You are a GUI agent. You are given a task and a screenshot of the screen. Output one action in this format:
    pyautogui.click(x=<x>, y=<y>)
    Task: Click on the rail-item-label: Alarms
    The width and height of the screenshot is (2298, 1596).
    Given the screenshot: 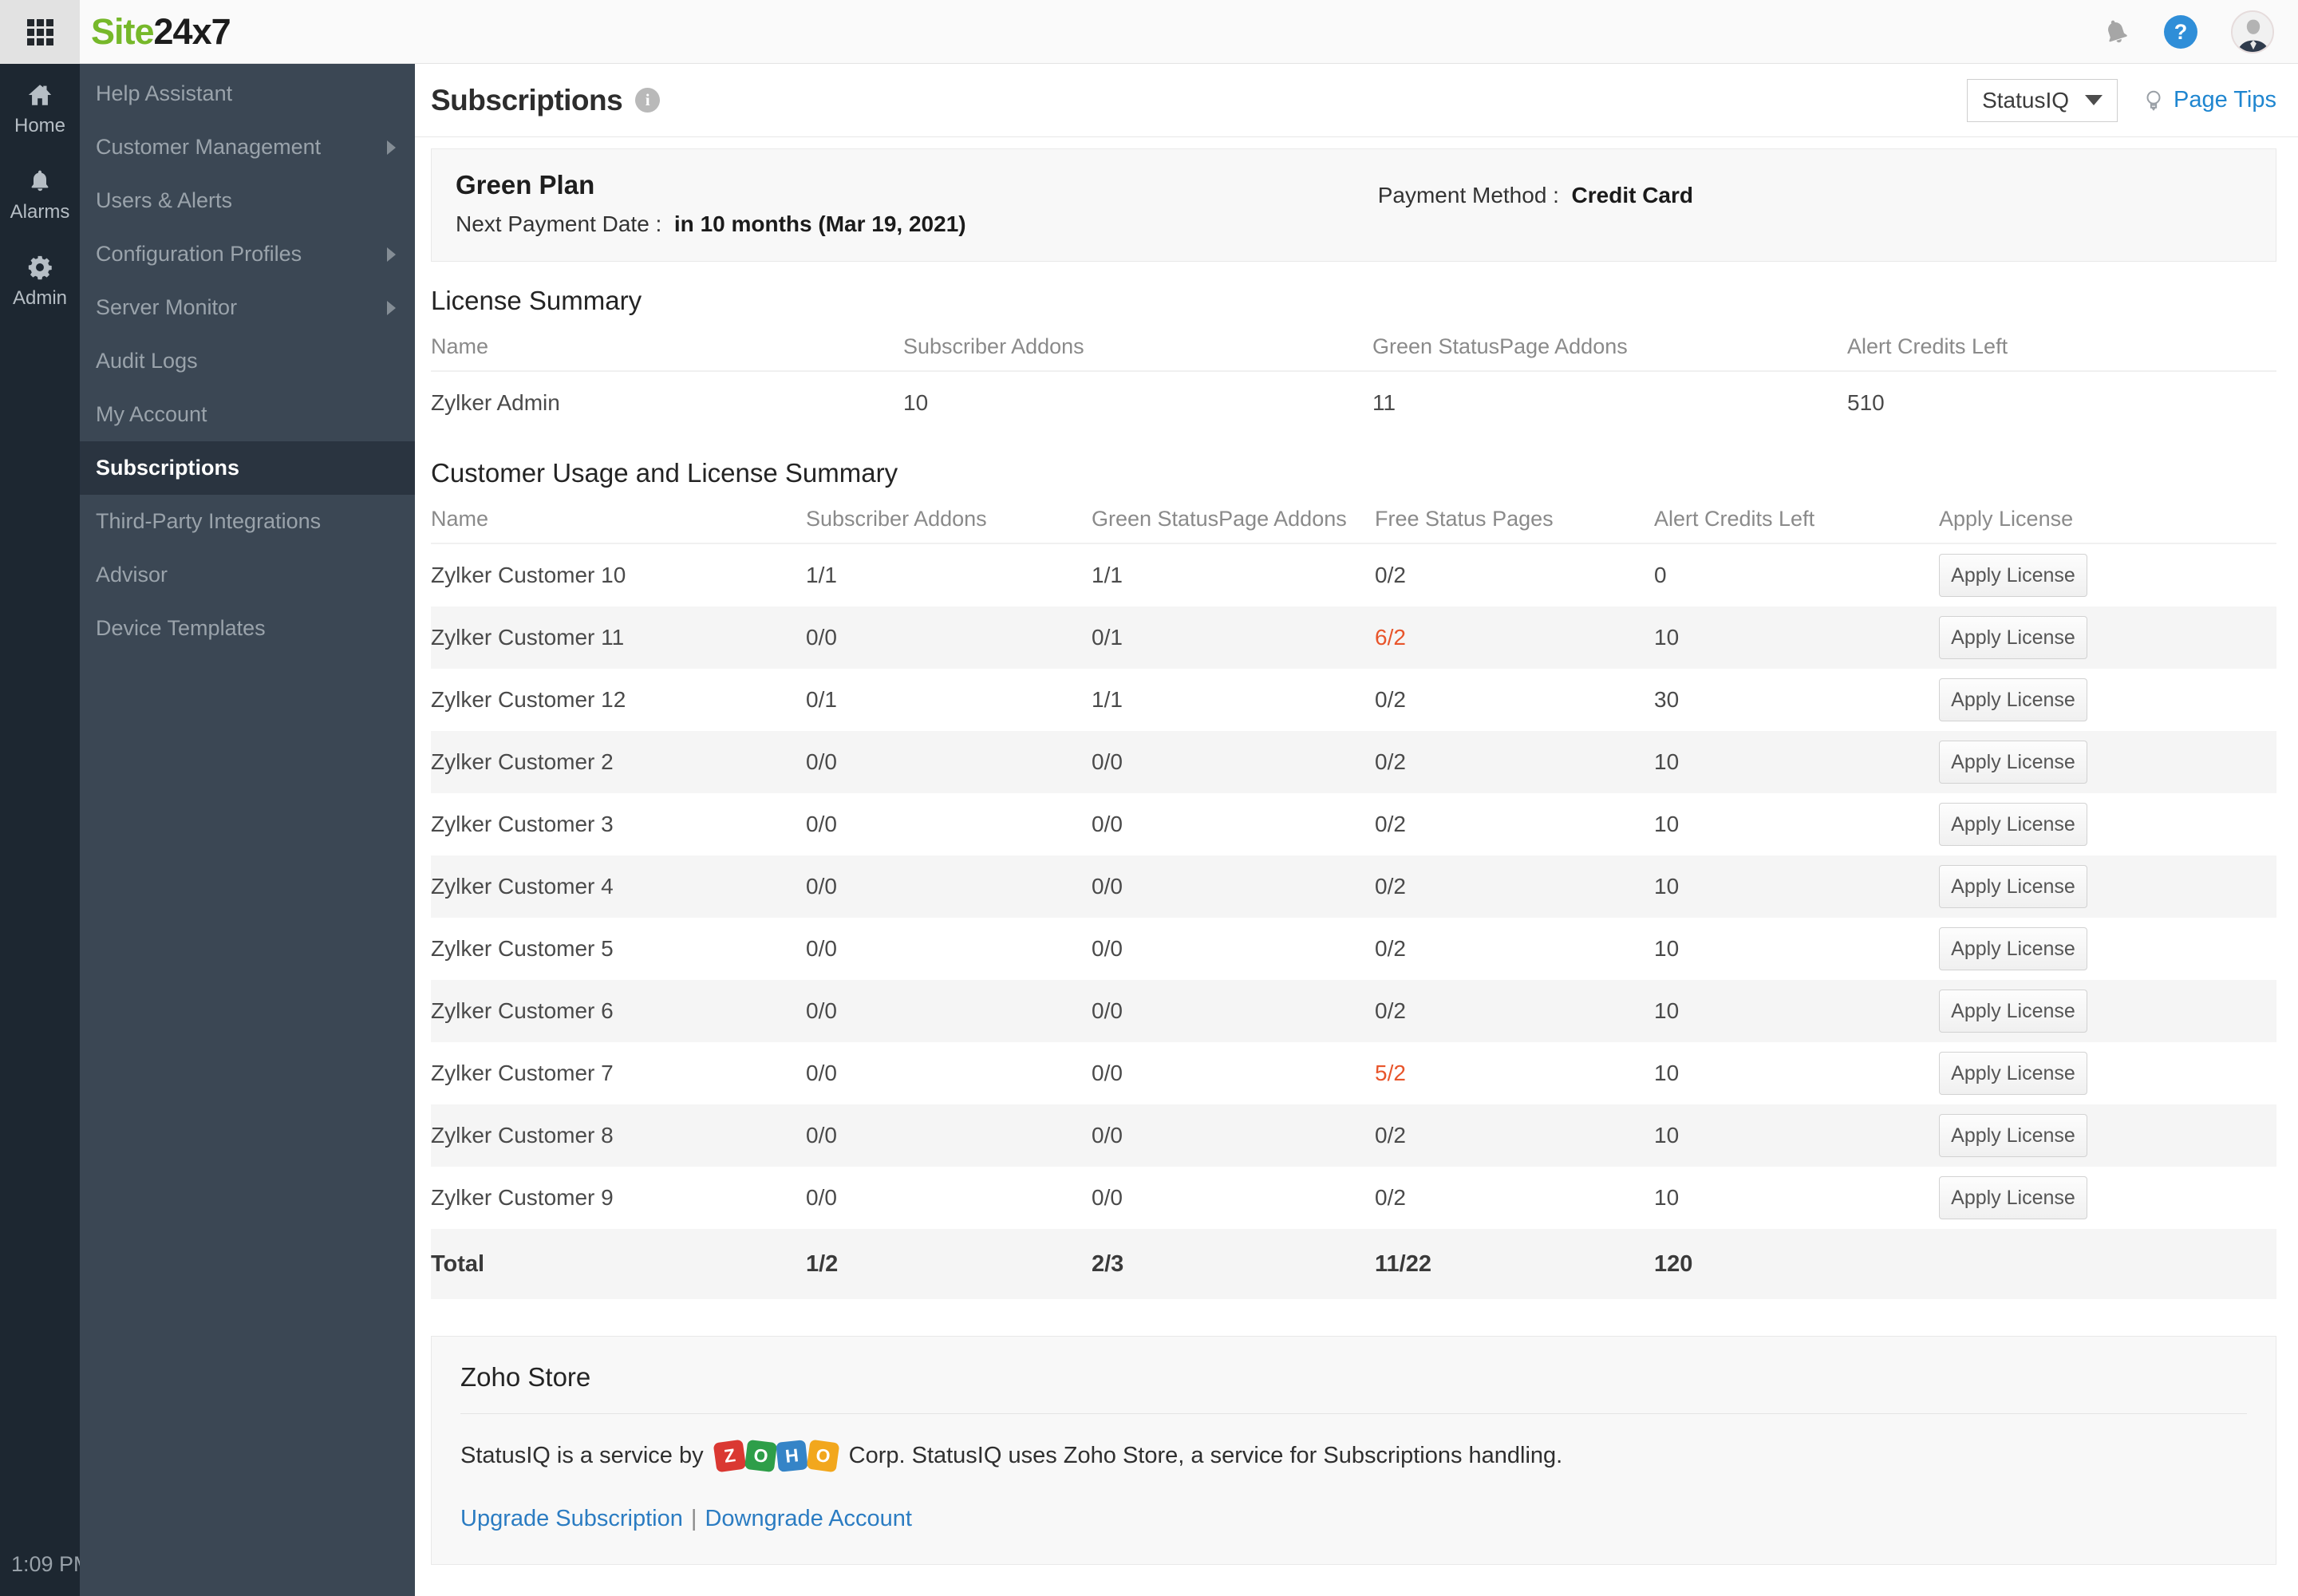 What is the action you would take?
    pyautogui.click(x=40, y=212)
    